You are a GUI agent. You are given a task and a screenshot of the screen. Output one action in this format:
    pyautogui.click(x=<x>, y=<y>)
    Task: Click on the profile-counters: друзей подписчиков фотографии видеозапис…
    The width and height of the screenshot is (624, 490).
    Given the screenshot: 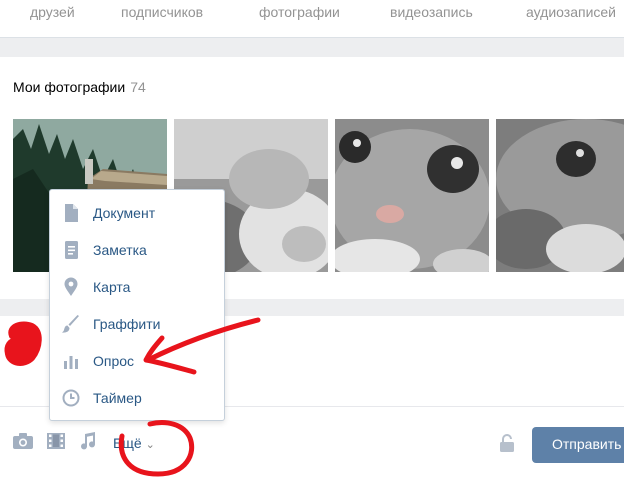 What is the action you would take?
    pyautogui.click(x=312, y=19)
    